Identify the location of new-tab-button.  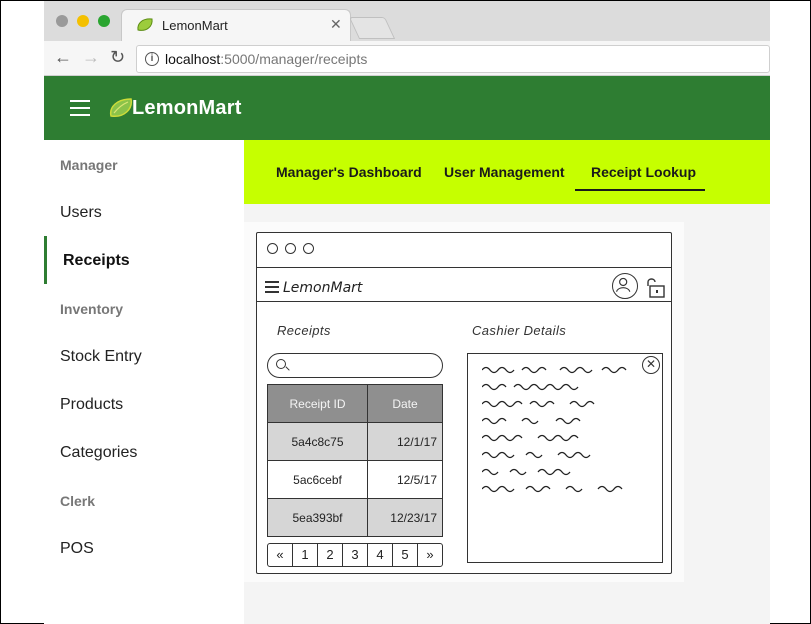
(372, 28).